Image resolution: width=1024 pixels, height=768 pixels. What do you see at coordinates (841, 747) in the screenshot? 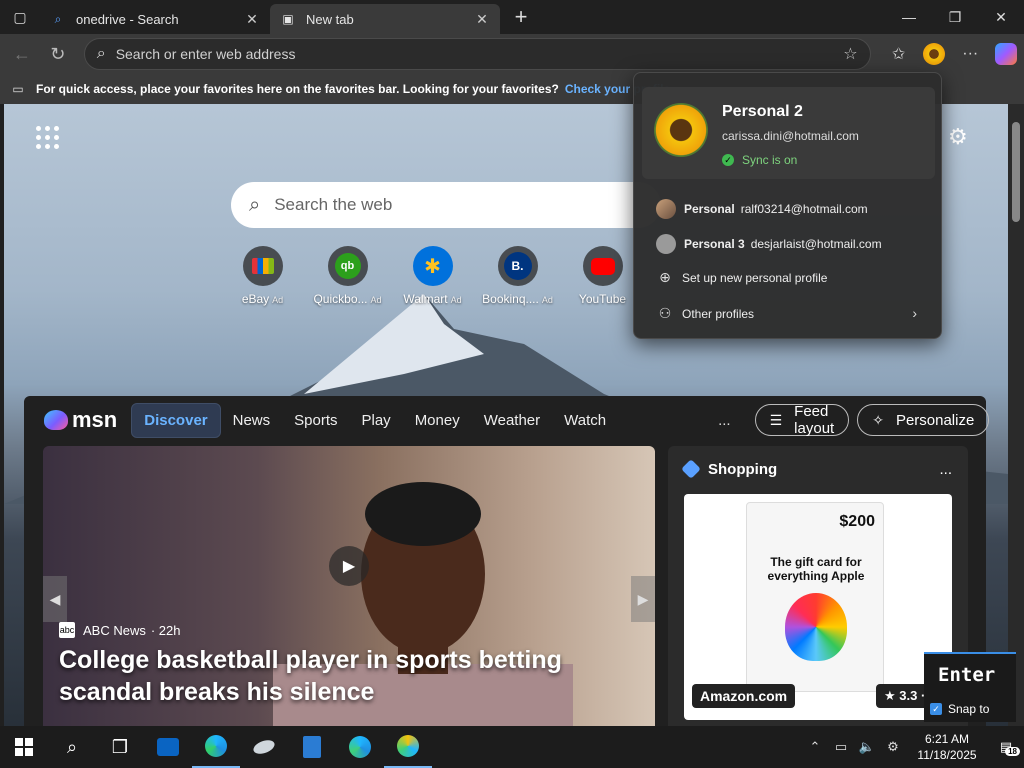
I see `network-icon: ▭` at bounding box center [841, 747].